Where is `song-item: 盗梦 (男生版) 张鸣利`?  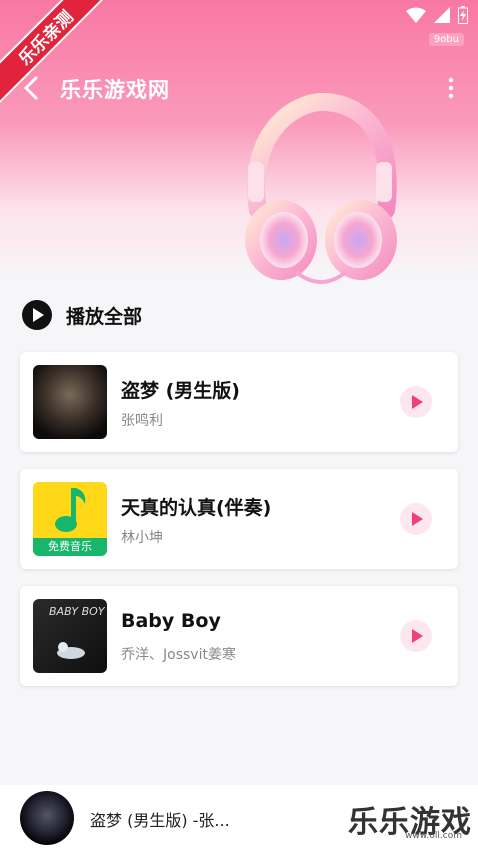 song-item: 盗梦 (男生版) 张鸣利 is located at coordinates (239, 402).